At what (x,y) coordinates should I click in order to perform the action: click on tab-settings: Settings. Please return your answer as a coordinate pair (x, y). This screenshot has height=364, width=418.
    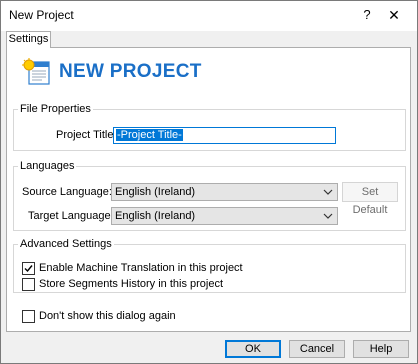
    Looking at the image, I should click on (28, 39).